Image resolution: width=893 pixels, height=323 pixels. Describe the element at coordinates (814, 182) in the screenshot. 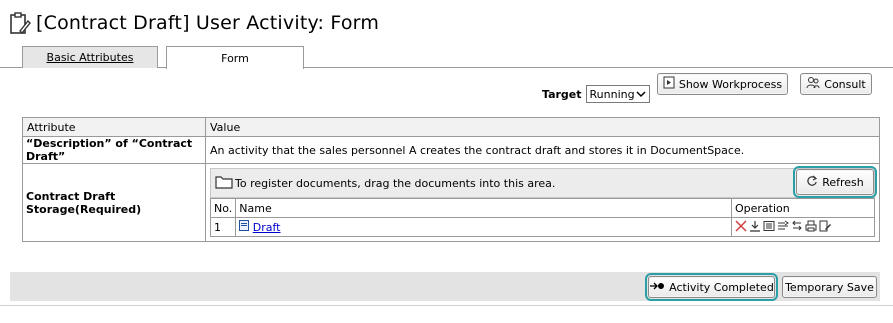

I see `refresh-icon` at that location.